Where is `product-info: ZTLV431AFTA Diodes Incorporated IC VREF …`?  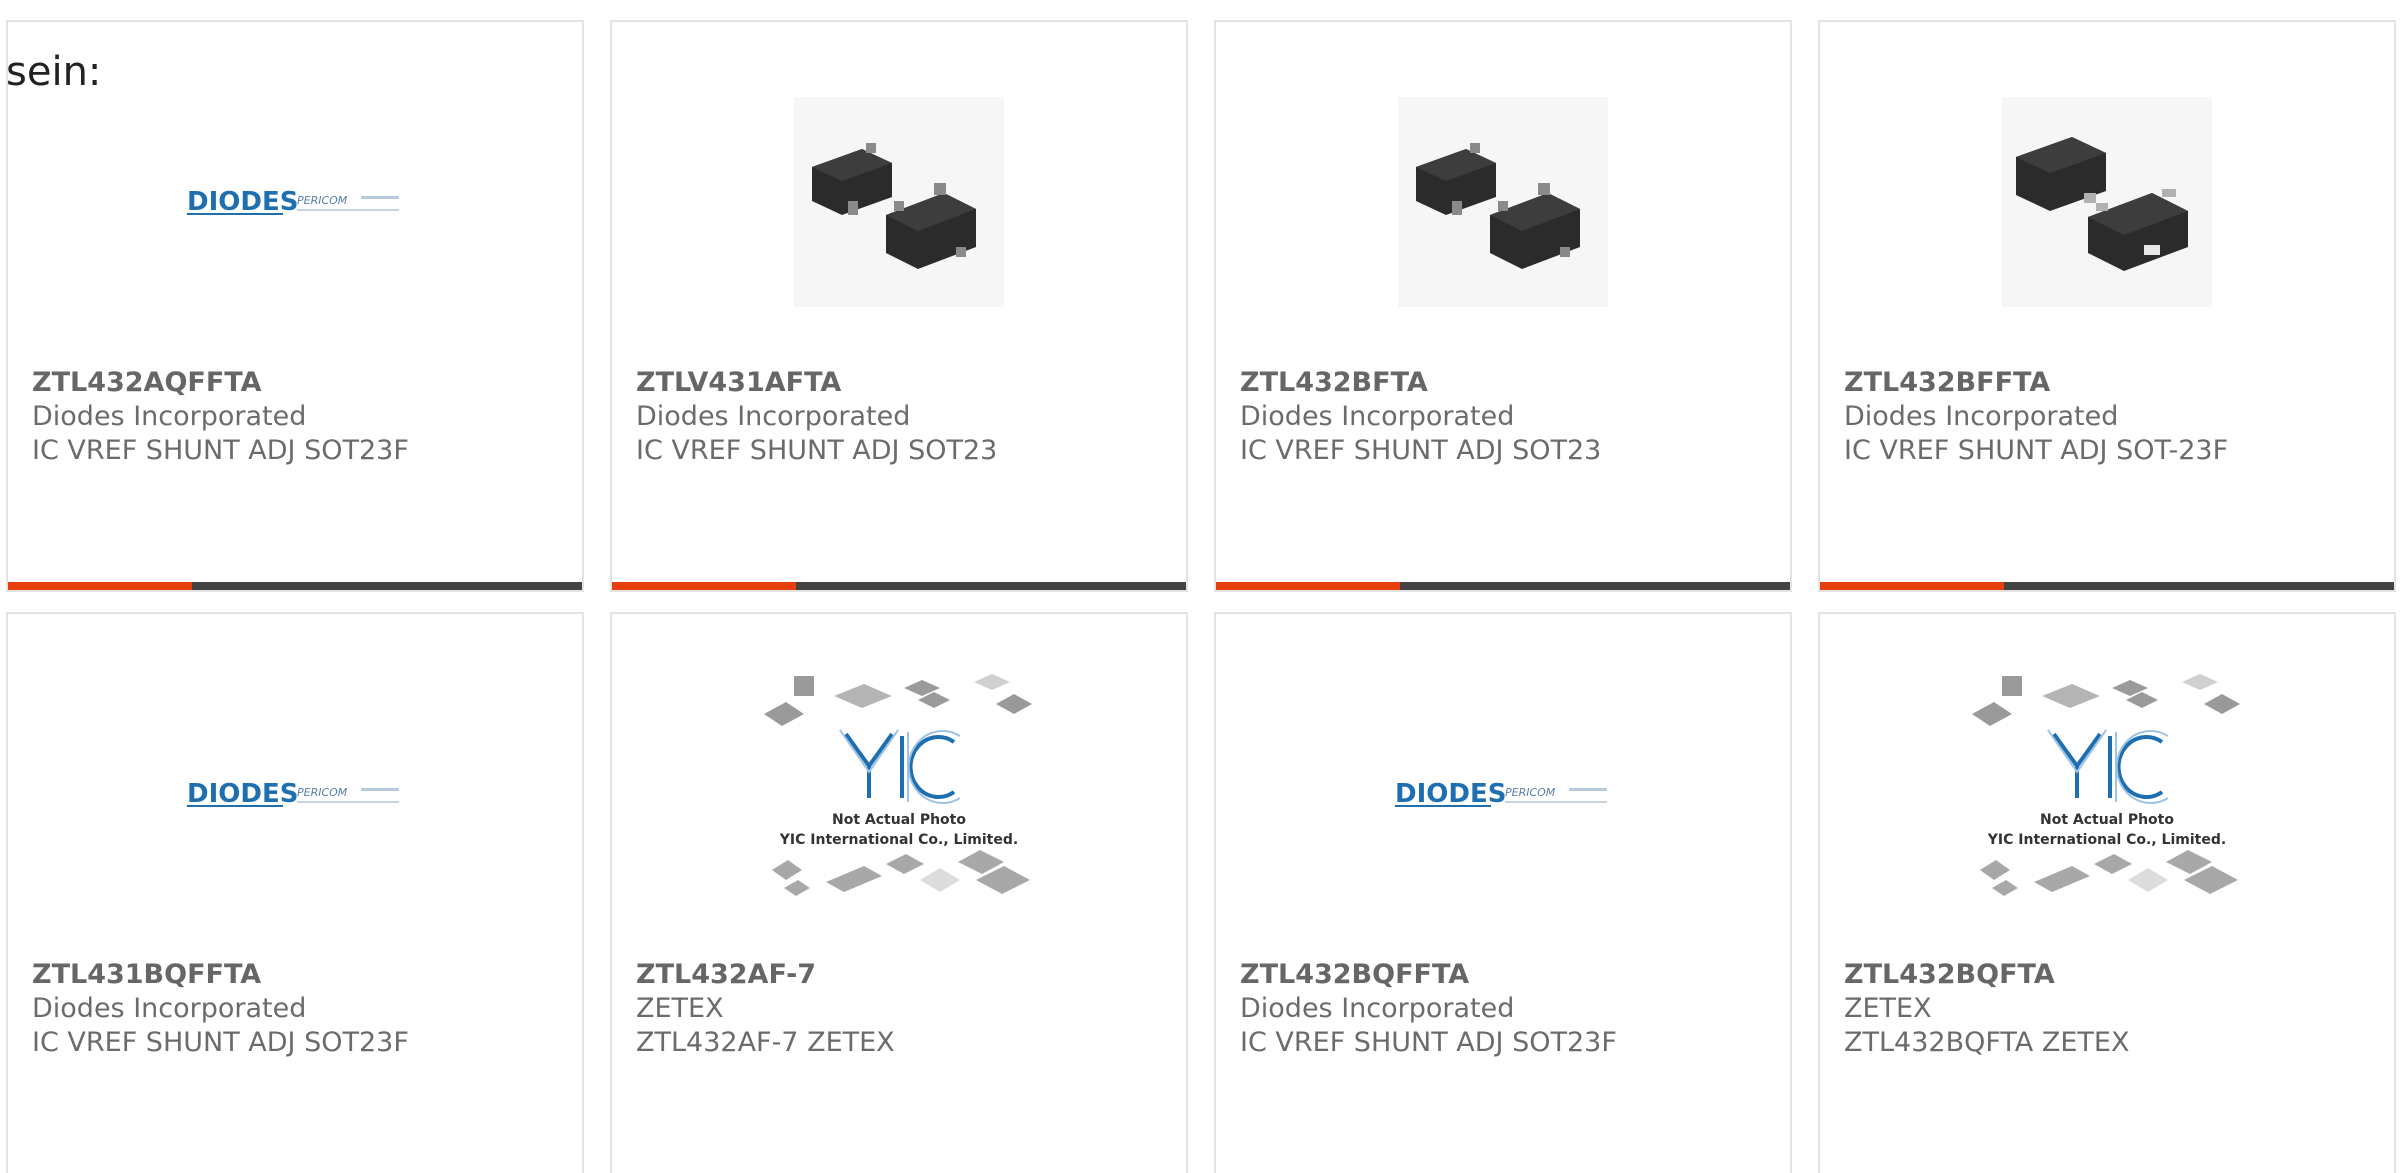
product-info: ZTLV431AFTA Diodes Incorporated IC VREF … is located at coordinates (816, 417).